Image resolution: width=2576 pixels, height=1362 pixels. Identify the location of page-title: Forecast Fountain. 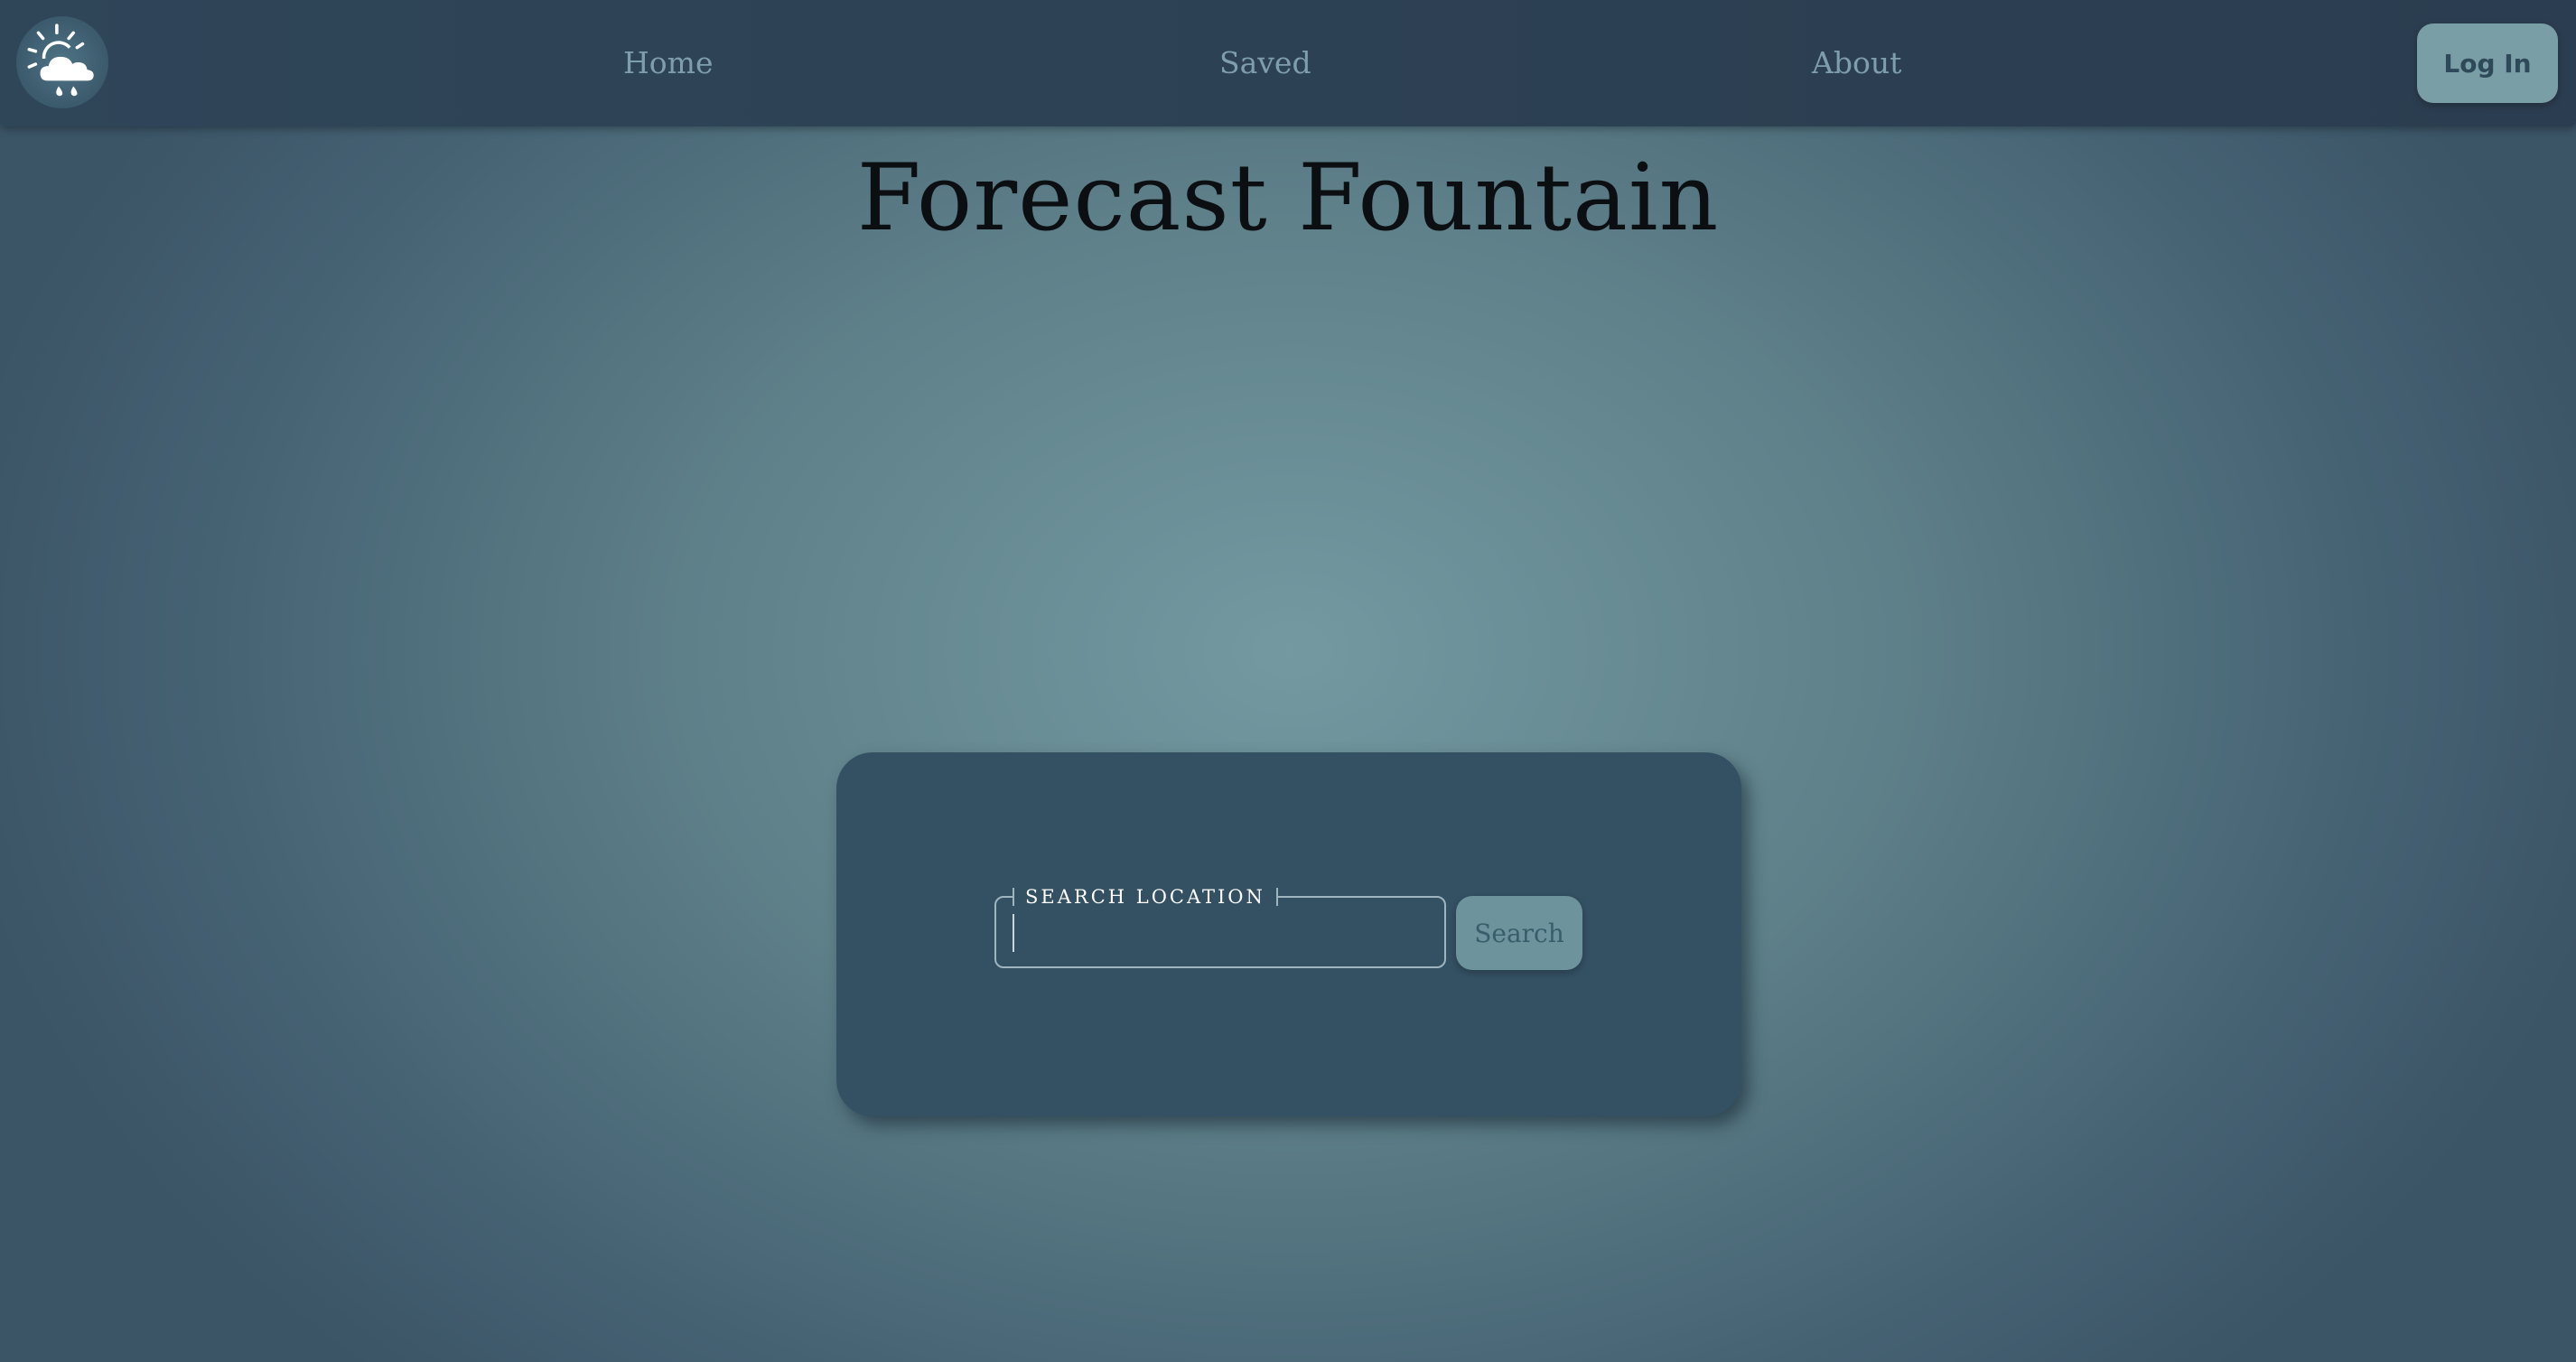
(1288, 198).